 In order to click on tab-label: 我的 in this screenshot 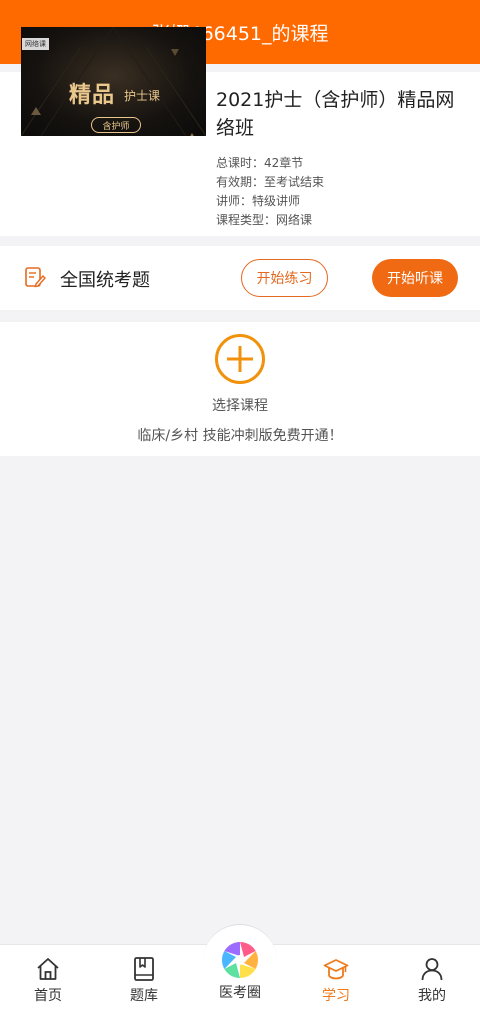, I will do `click(432, 996)`.